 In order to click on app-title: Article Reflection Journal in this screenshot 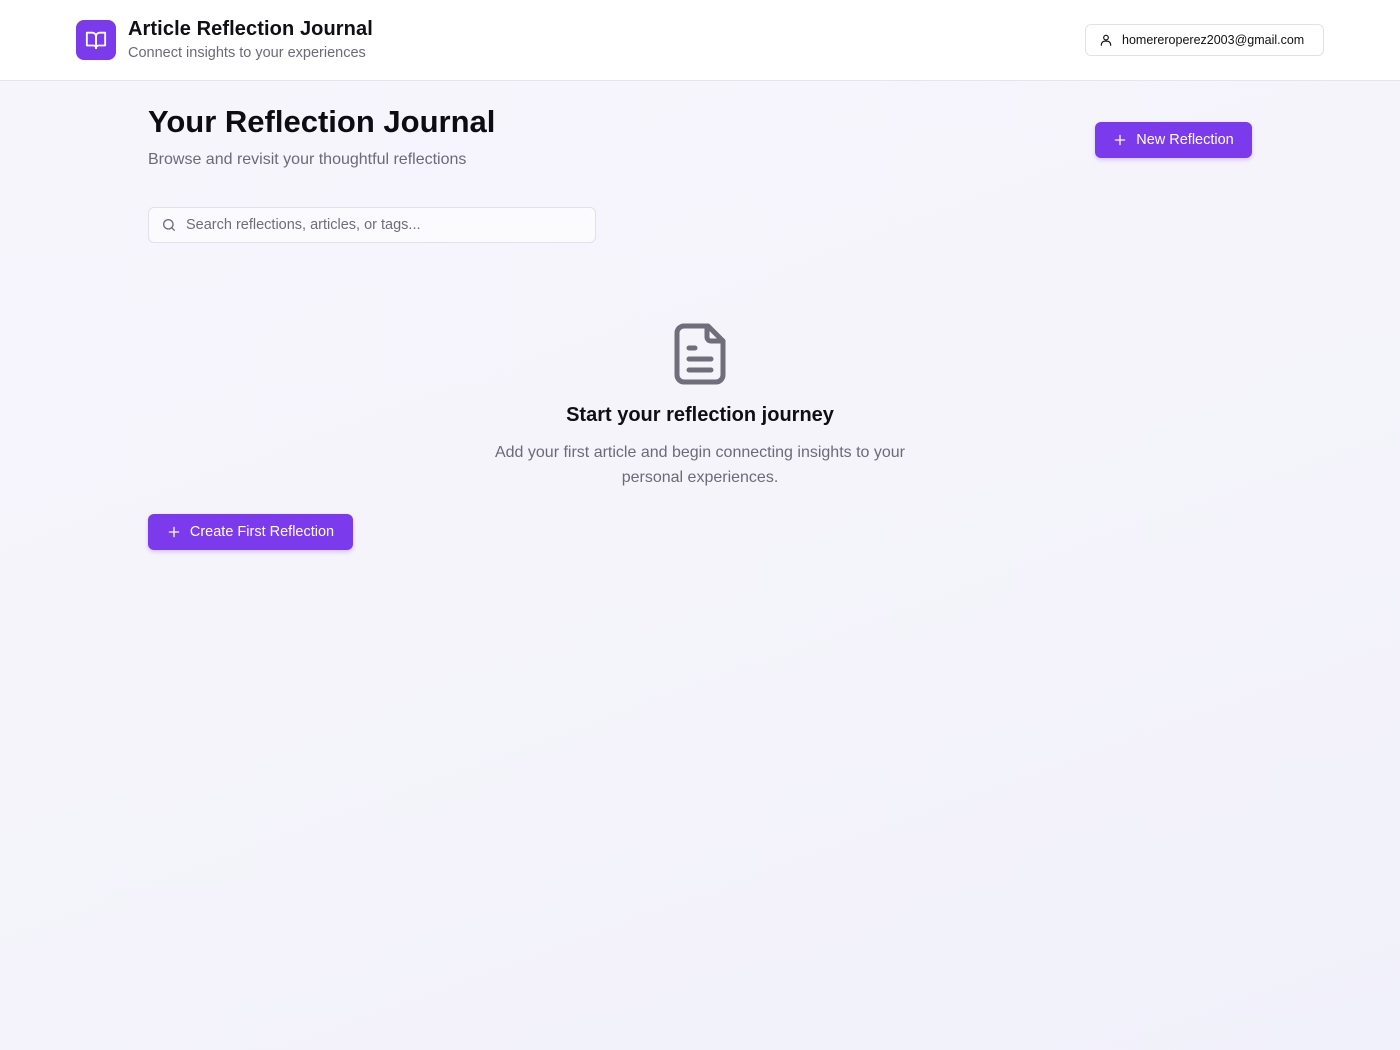, I will do `click(250, 29)`.